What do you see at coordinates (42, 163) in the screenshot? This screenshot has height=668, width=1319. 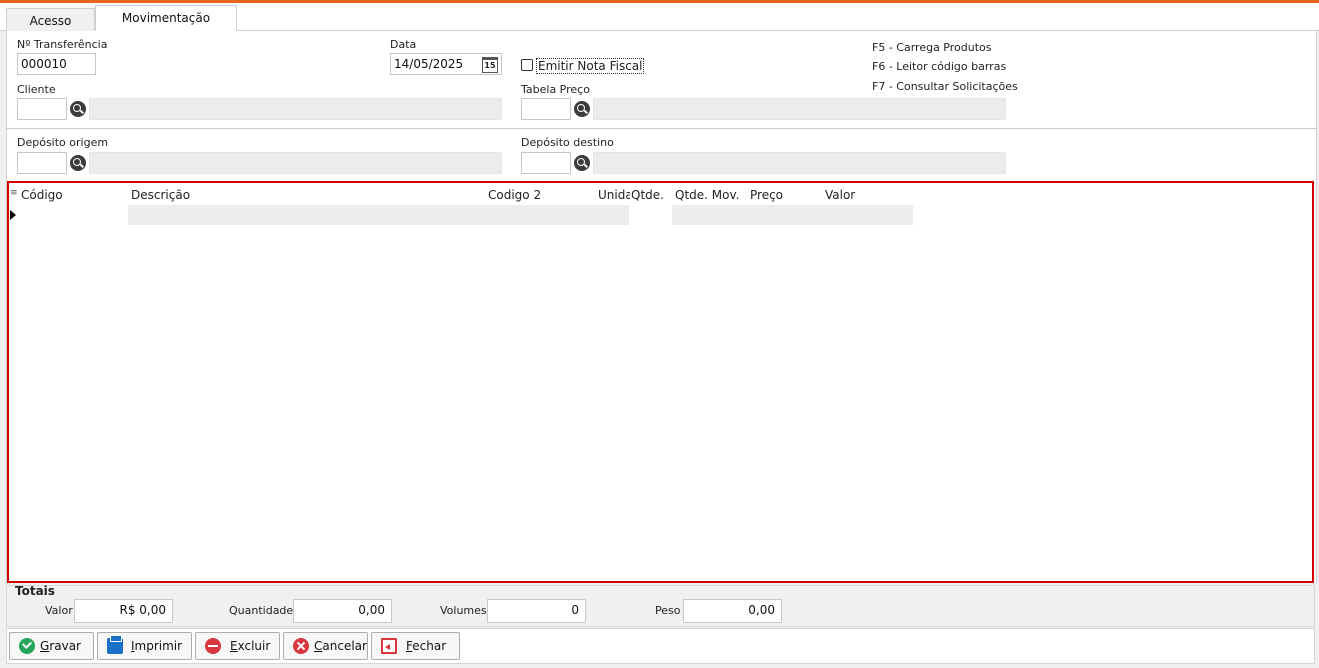 I see `origin-deposit-code-input` at bounding box center [42, 163].